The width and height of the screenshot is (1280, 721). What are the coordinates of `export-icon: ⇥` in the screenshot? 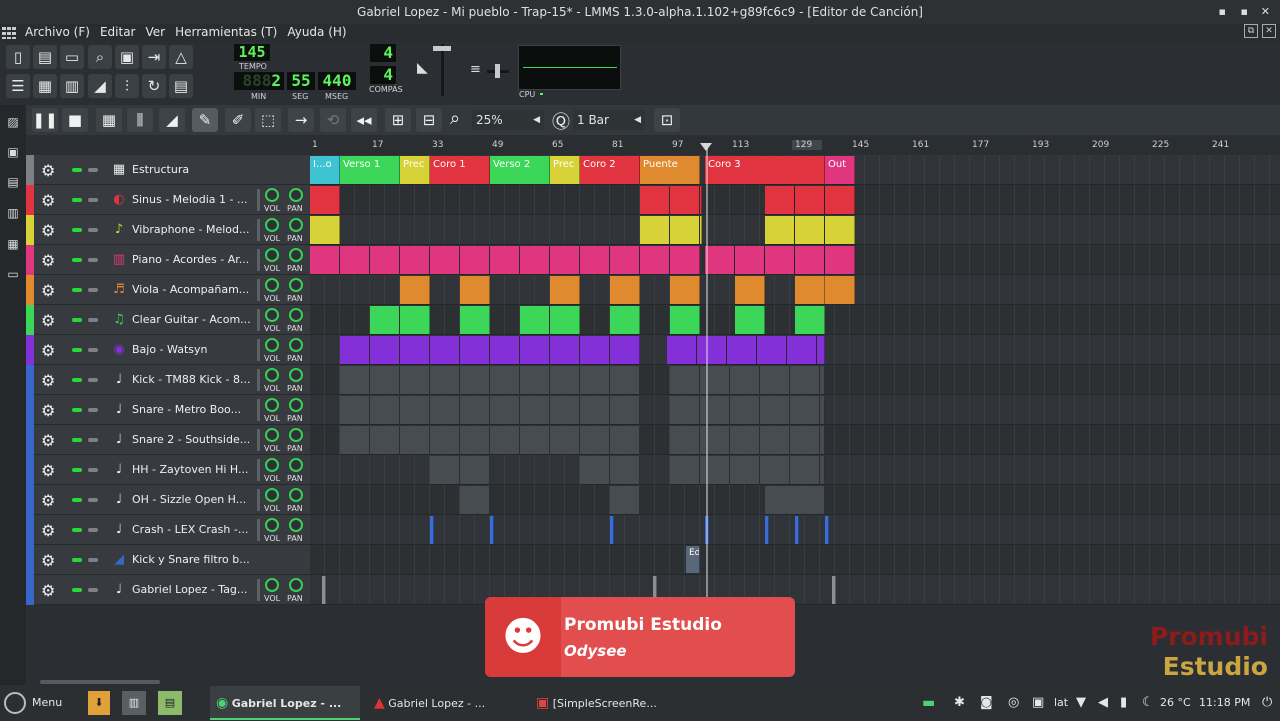 It's located at (154, 57).